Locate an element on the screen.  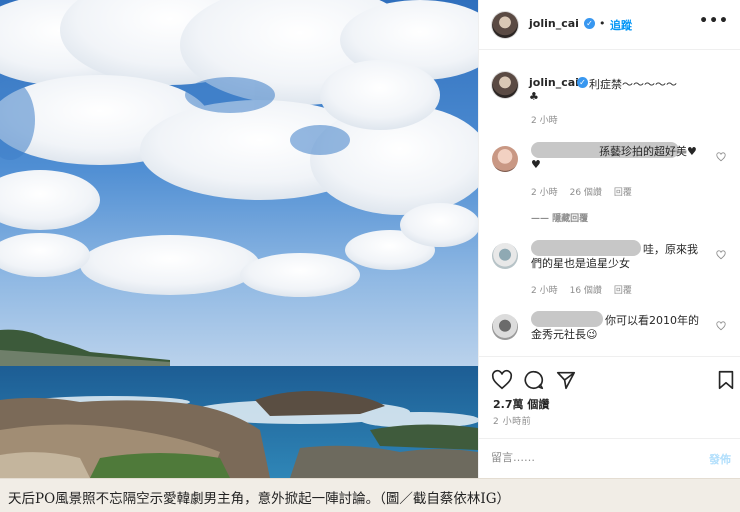
article-image-caption: 天后PO風景照不忘隔空示愛韓劇男主角，意外掀起一陣討論。（圖／截自蔡依林IG） is located at coordinates (370, 495).